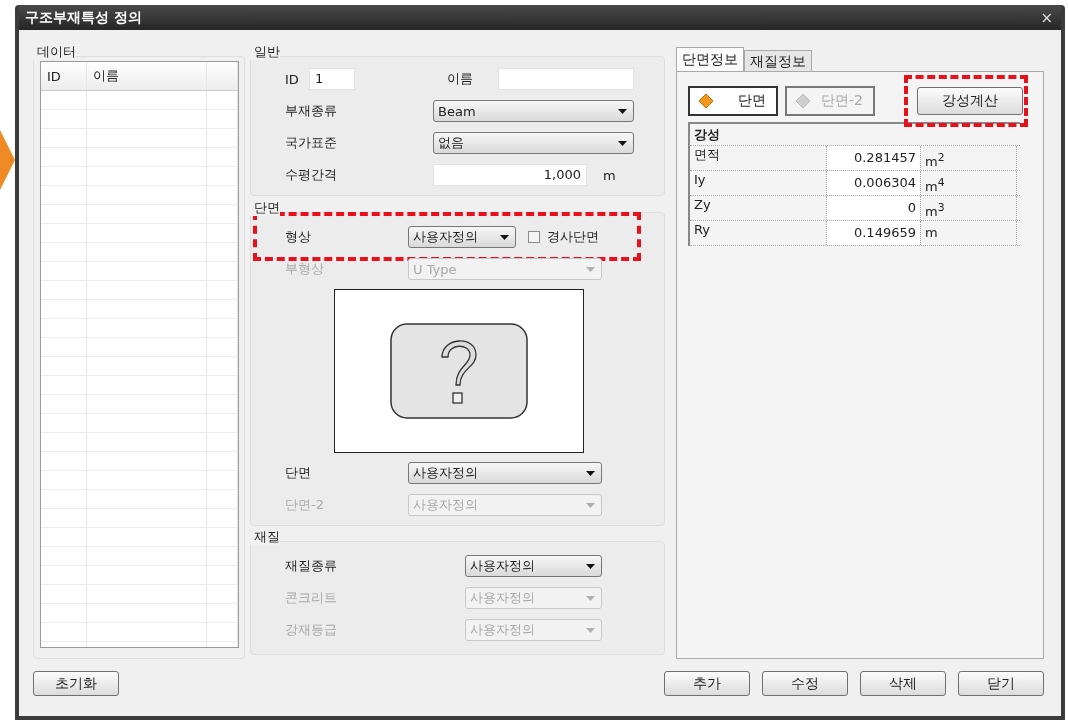 This screenshot has height=720, width=1068. What do you see at coordinates (1046, 17) in the screenshot?
I see `close-button: ×` at bounding box center [1046, 17].